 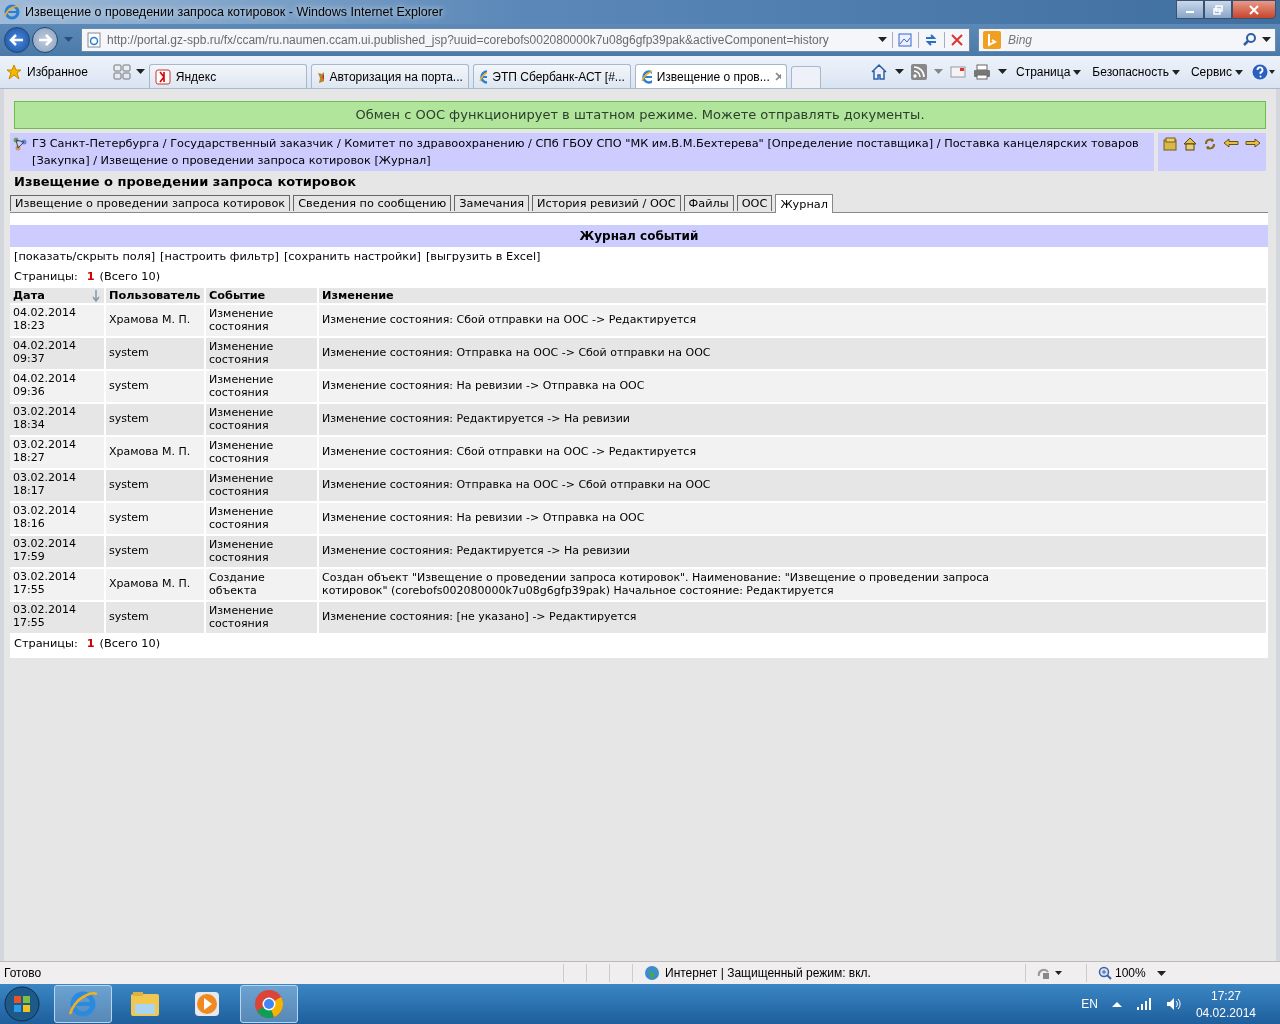 What do you see at coordinates (902, 40) in the screenshot?
I see `compatibility-icon` at bounding box center [902, 40].